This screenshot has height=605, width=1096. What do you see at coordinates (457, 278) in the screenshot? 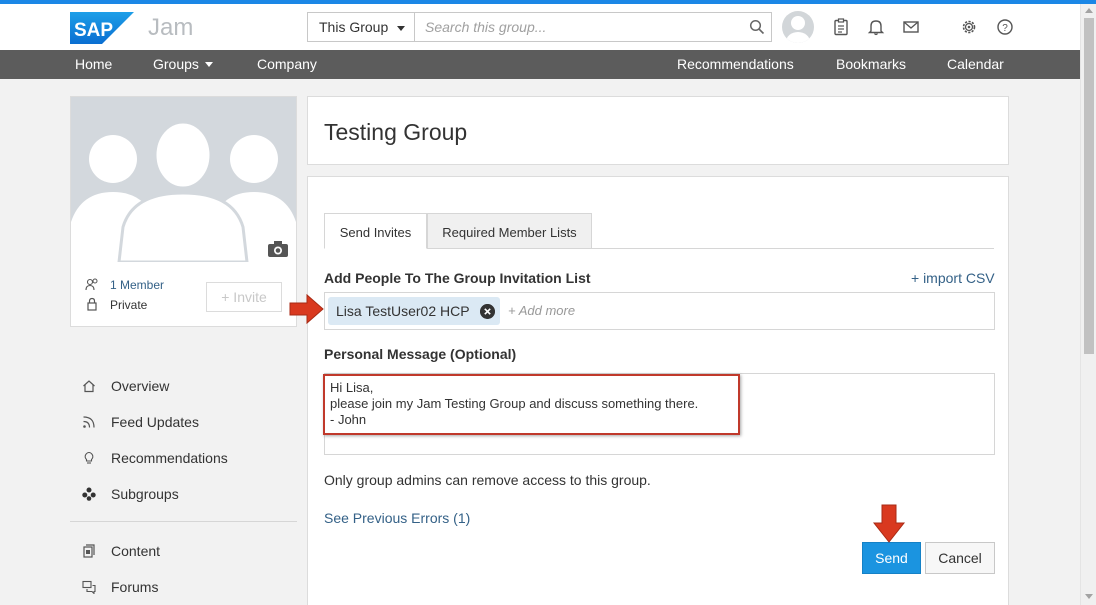
I see `invite-list-label: Add People To The Group Invitation List` at bounding box center [457, 278].